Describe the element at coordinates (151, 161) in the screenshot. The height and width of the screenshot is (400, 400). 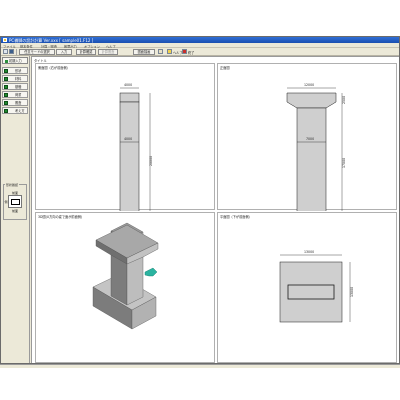
I see `dim-height: 20000` at that location.